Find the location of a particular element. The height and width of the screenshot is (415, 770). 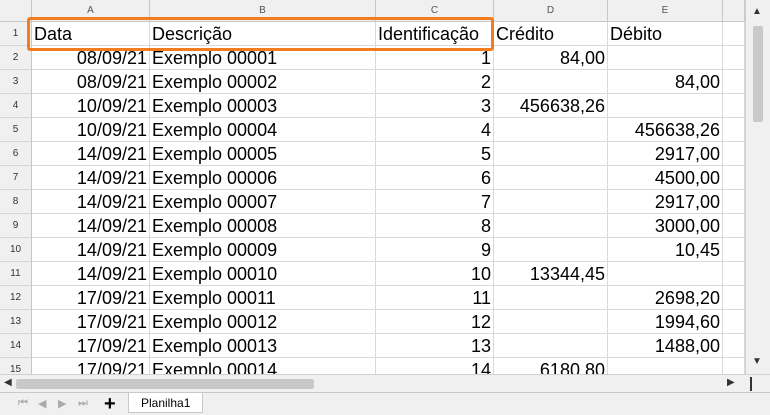

cell-b: Exemplo 00008 is located at coordinates (263, 226).